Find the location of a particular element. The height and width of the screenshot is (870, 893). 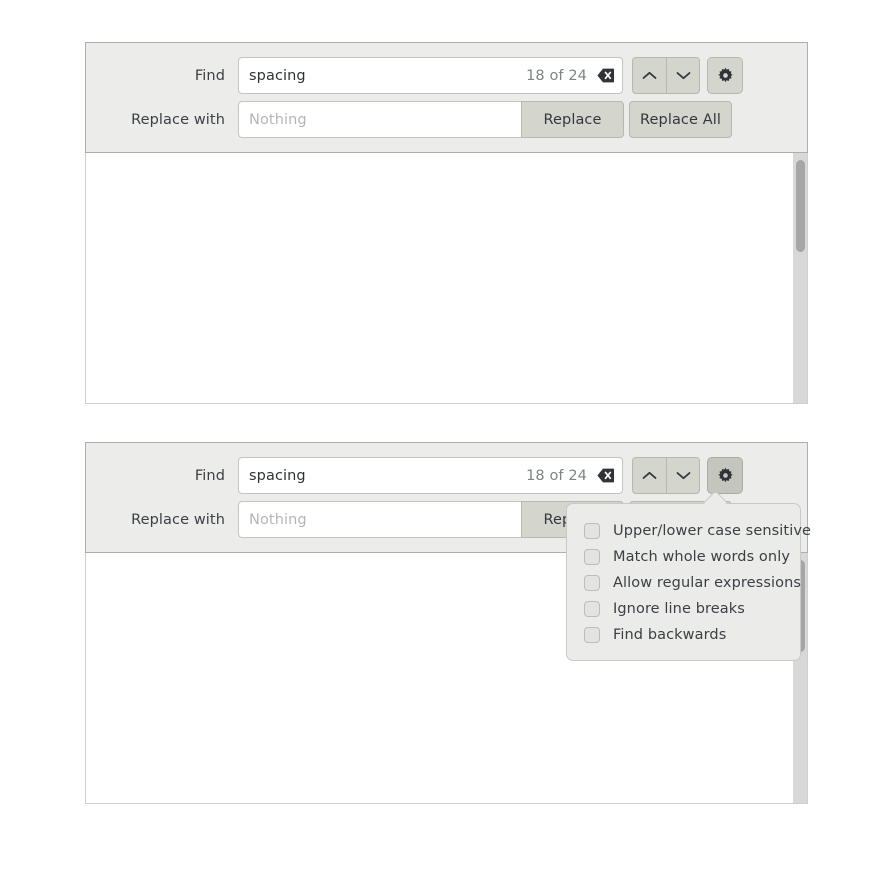

find-options-button is located at coordinates (725, 75).